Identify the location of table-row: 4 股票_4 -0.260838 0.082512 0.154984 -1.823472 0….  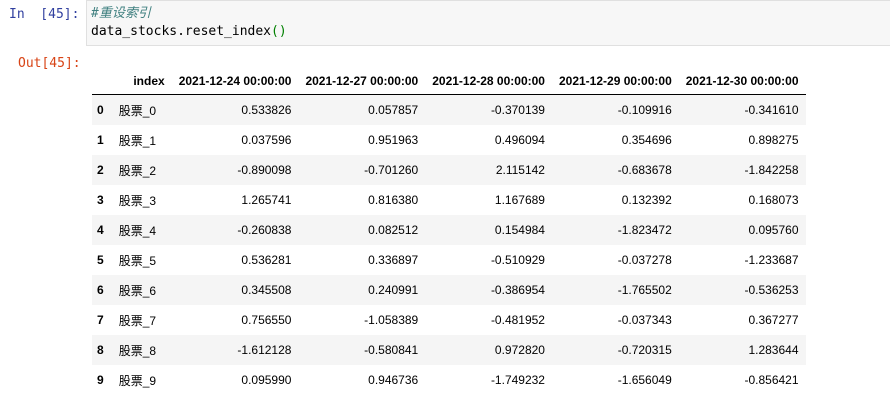
(449, 230).